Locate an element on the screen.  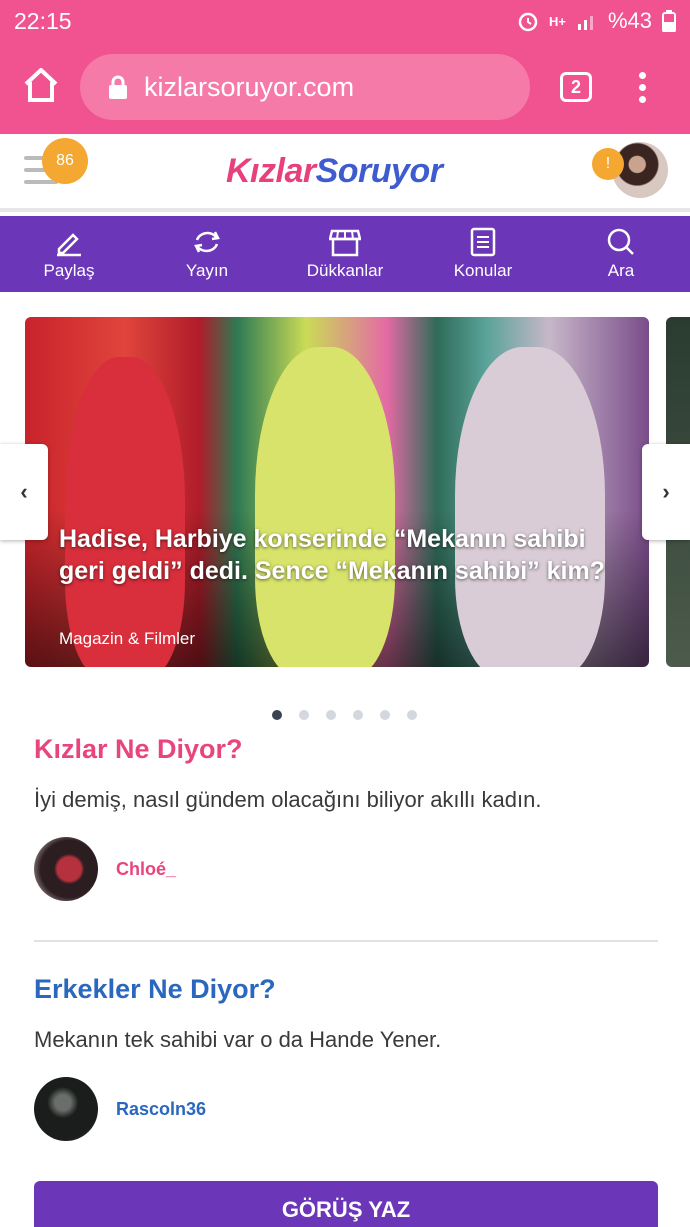
nav-label: Dükkanlar is located at coordinates (345, 270).